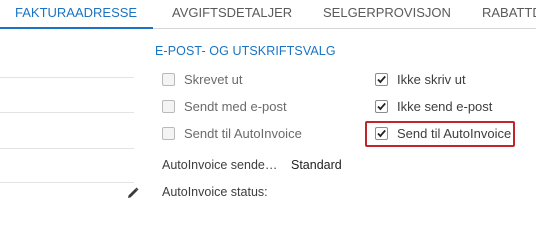 Image resolution: width=536 pixels, height=240 pixels. Describe the element at coordinates (445, 106) in the screenshot. I see `checkbox-label: Ikke send e-post` at that location.